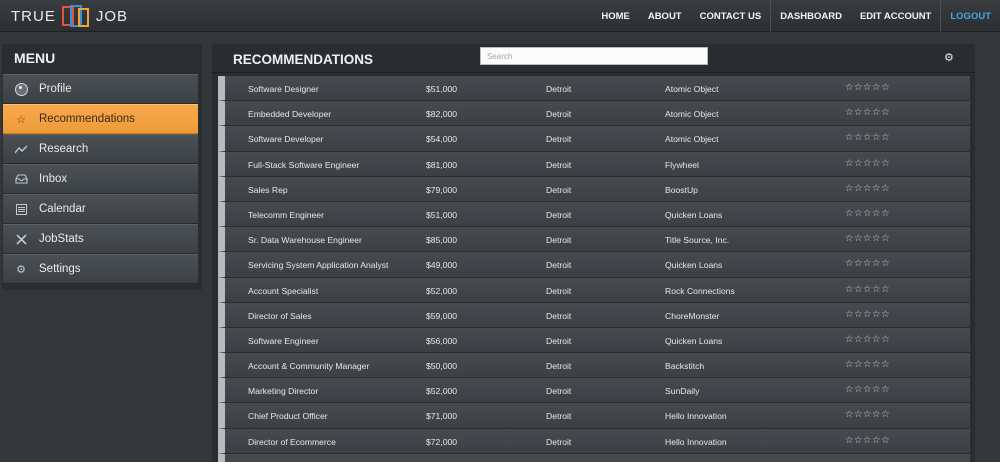 This screenshot has height=462, width=1000. I want to click on job-salary: $52,000, so click(442, 391).